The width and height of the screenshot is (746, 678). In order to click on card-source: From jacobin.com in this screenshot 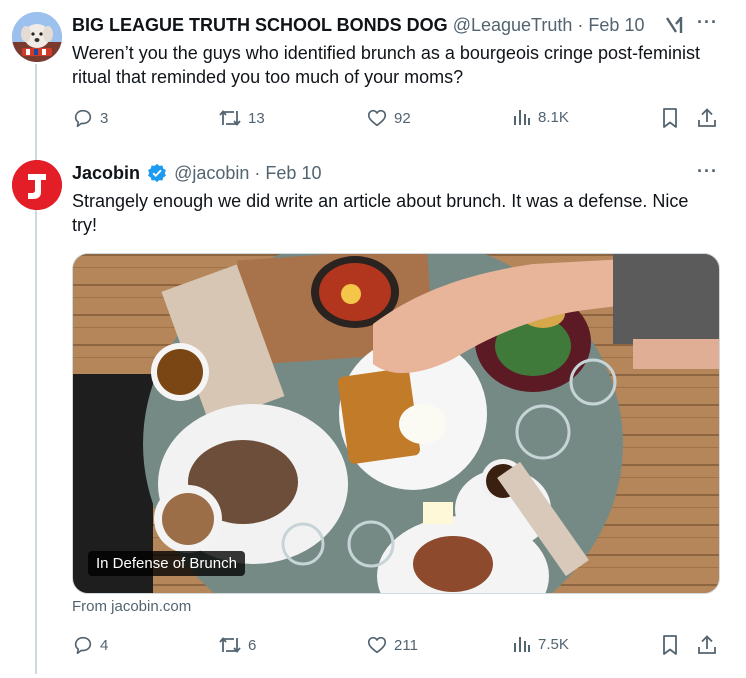, I will do `click(131, 606)`.